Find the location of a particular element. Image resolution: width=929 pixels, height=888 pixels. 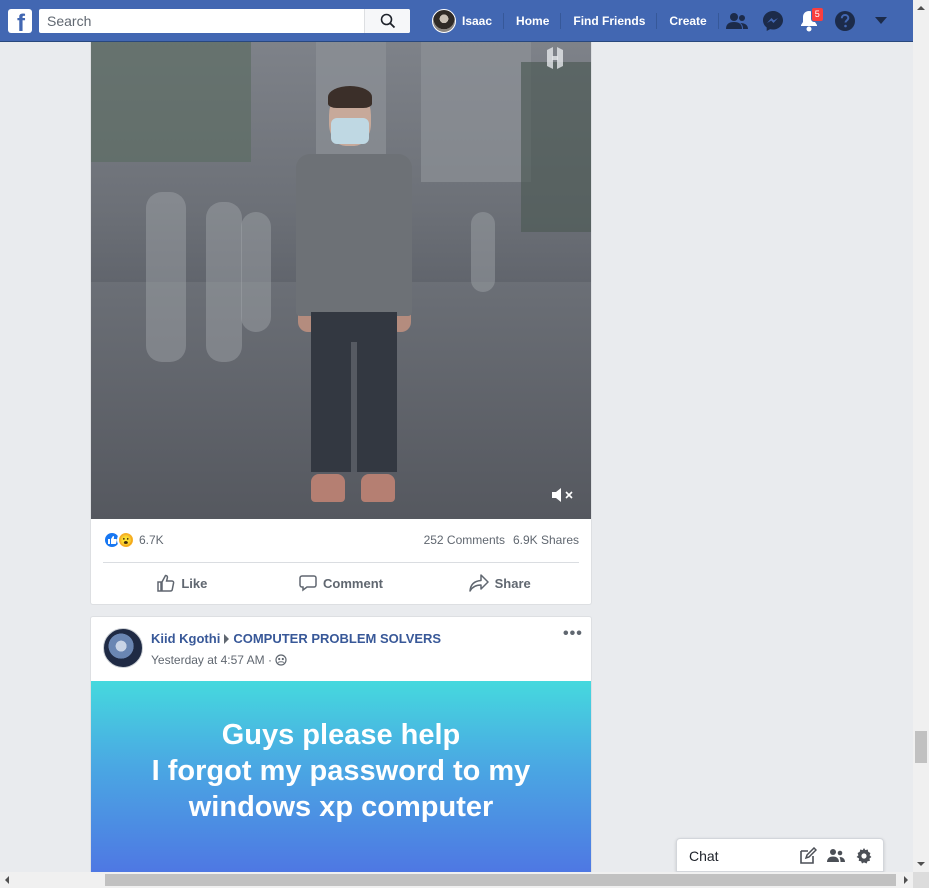

like-label: Like is located at coordinates (194, 583).